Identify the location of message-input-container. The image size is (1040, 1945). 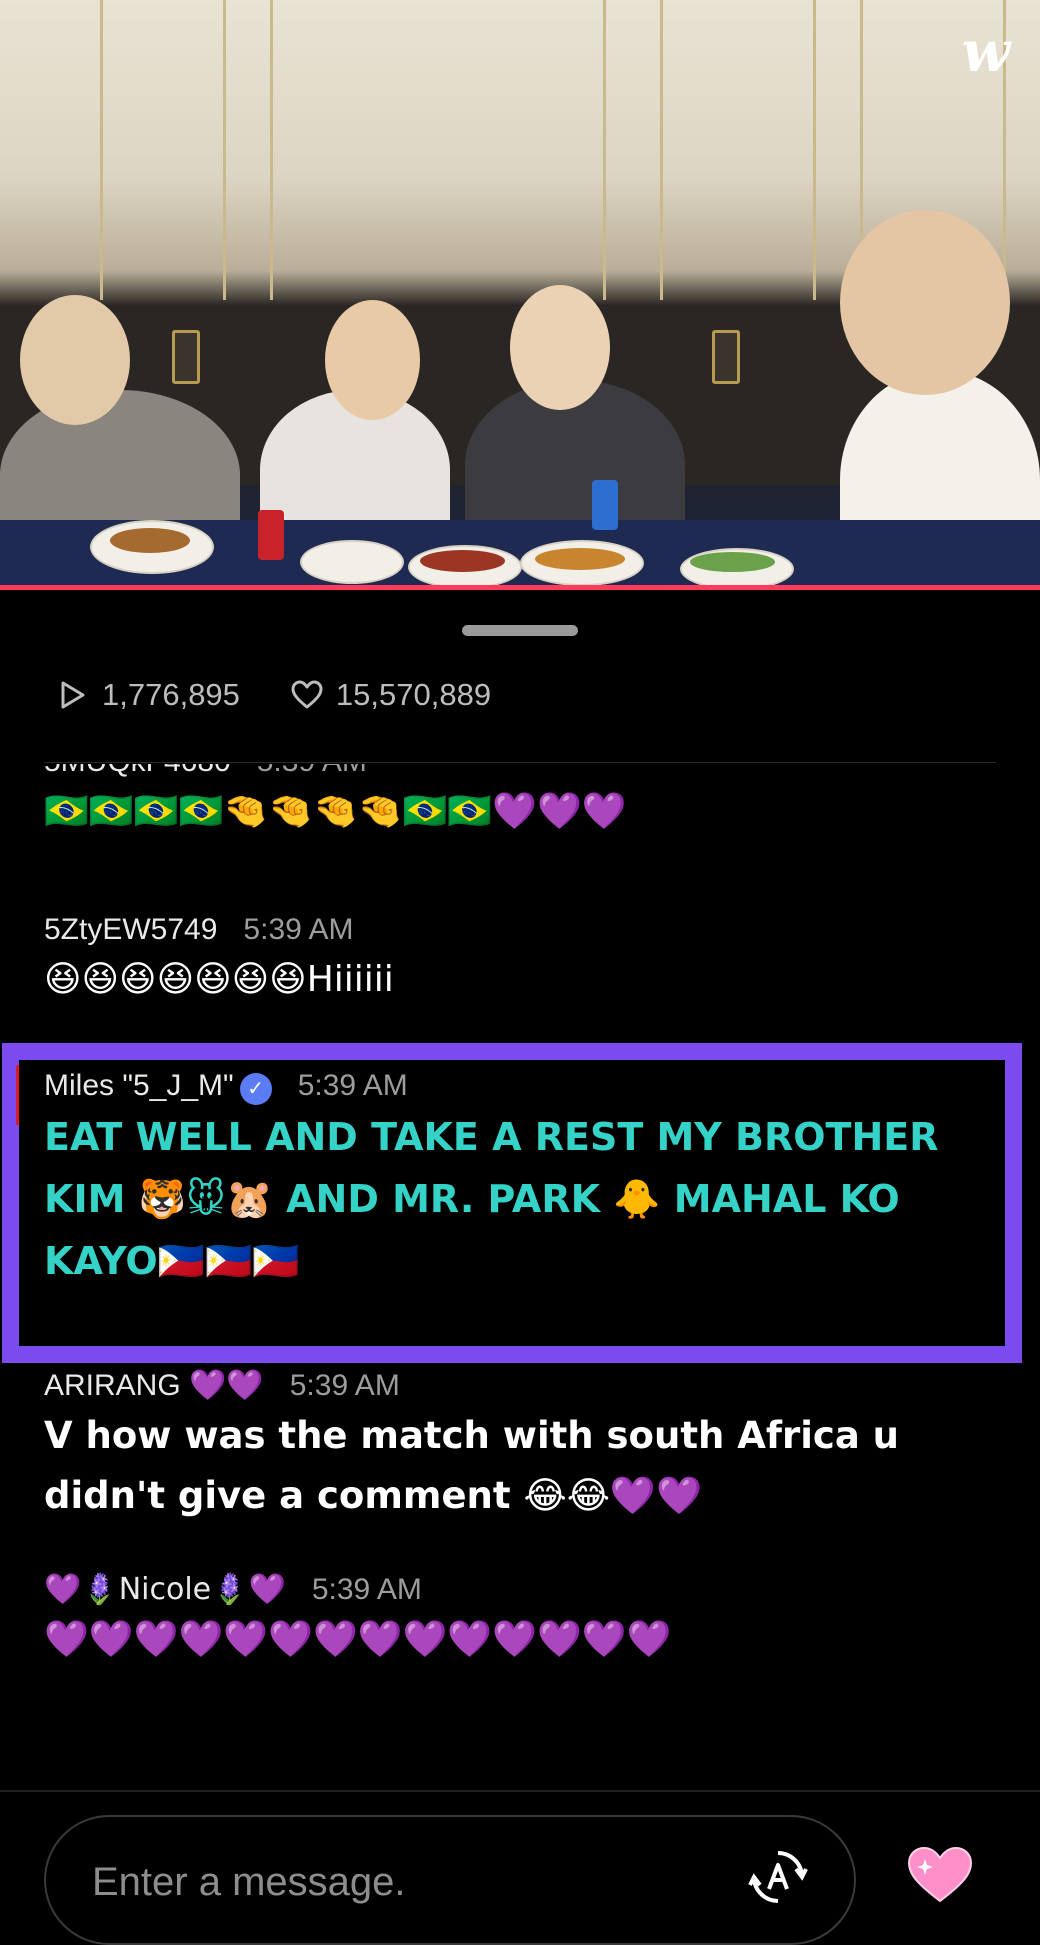
(450, 1880).